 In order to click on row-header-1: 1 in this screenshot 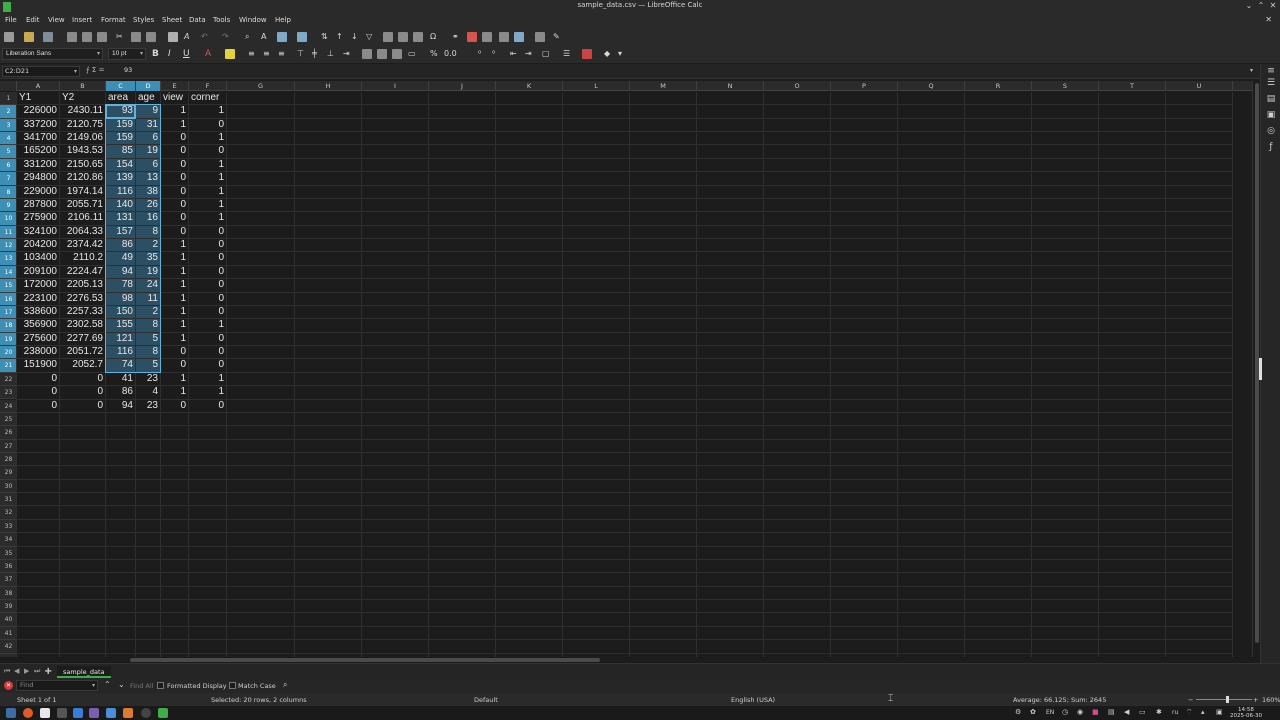, I will do `click(8, 99)`.